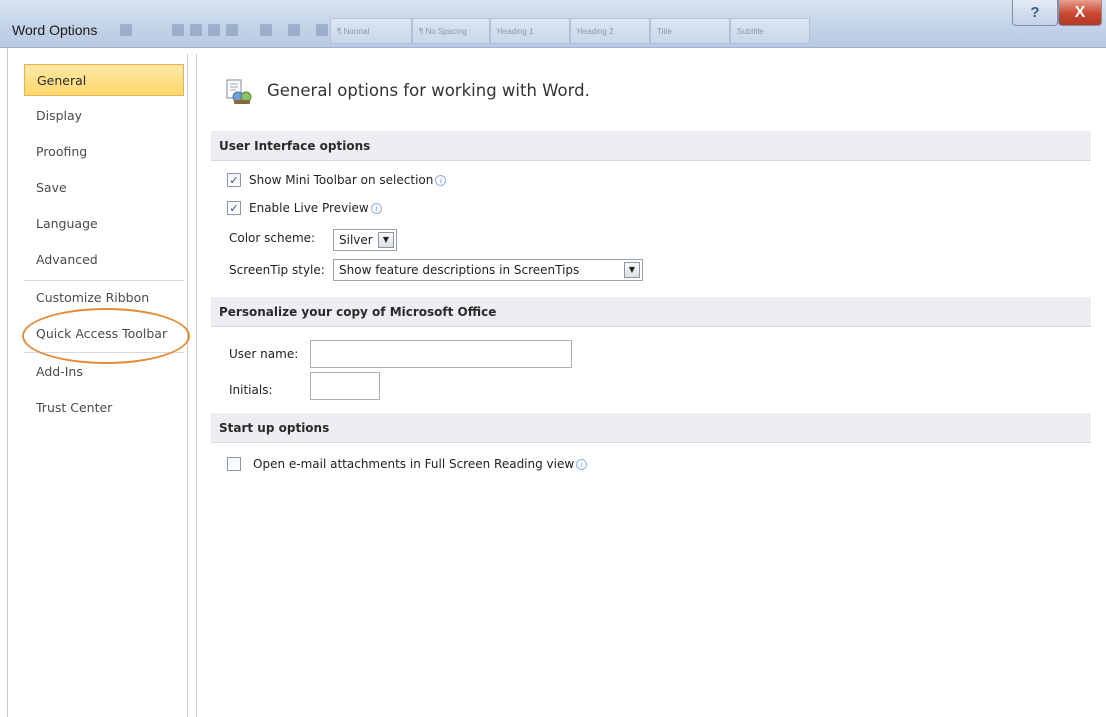  What do you see at coordinates (105, 408) in the screenshot?
I see `sidebar-item-trust-center: Trust Center` at bounding box center [105, 408].